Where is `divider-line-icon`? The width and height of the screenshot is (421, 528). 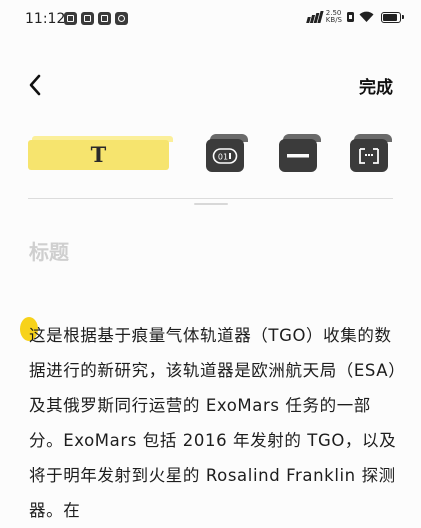
divider-line-icon is located at coordinates (298, 155).